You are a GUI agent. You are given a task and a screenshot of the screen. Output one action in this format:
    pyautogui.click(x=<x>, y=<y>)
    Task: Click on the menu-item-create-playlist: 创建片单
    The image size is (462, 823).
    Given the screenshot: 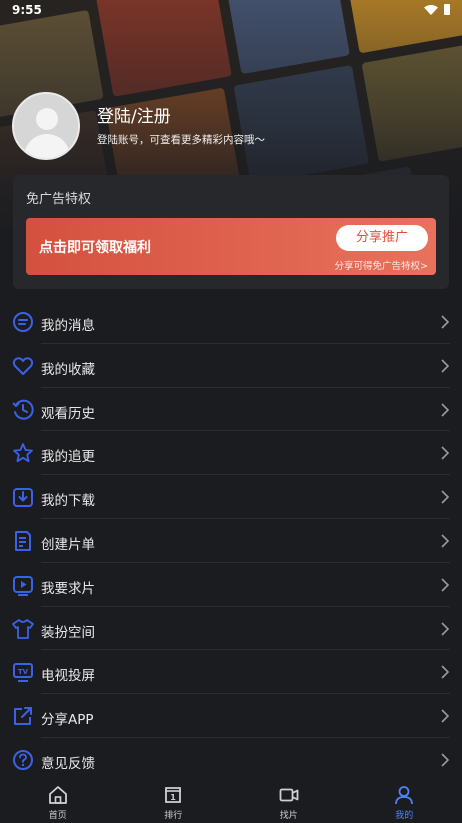 What is the action you would take?
    pyautogui.click(x=231, y=541)
    